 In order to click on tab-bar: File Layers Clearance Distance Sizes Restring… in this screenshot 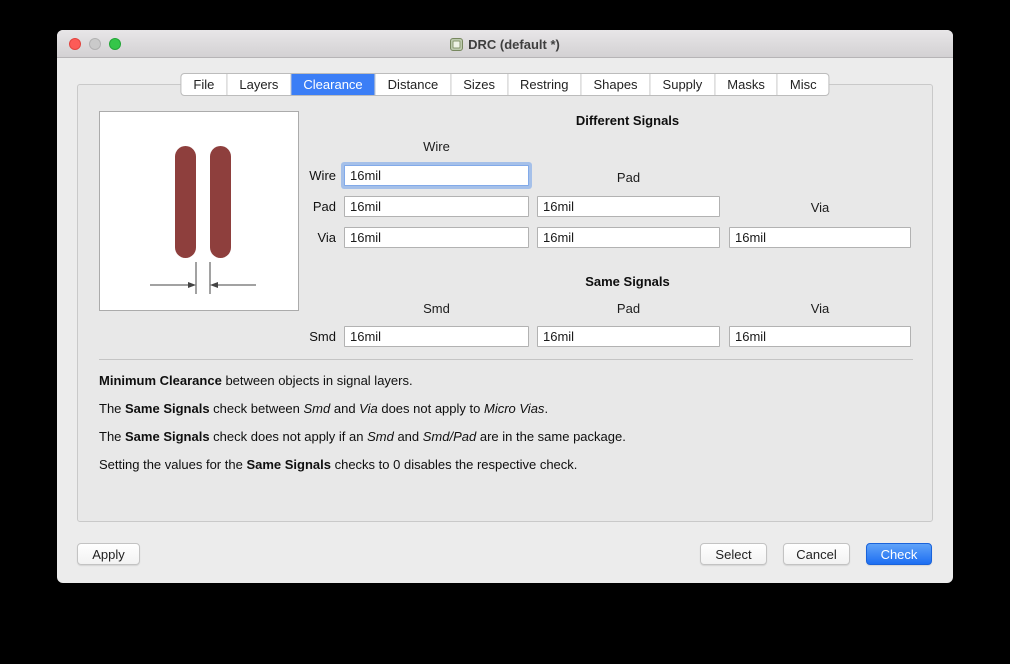, I will do `click(505, 84)`.